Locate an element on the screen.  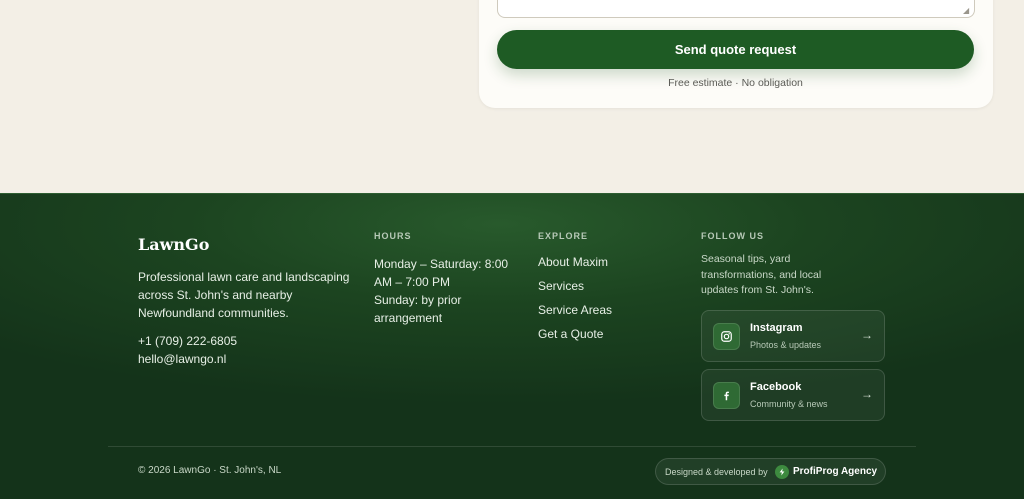
footer-email-link: hello@lawngo.nl is located at coordinates (182, 359).